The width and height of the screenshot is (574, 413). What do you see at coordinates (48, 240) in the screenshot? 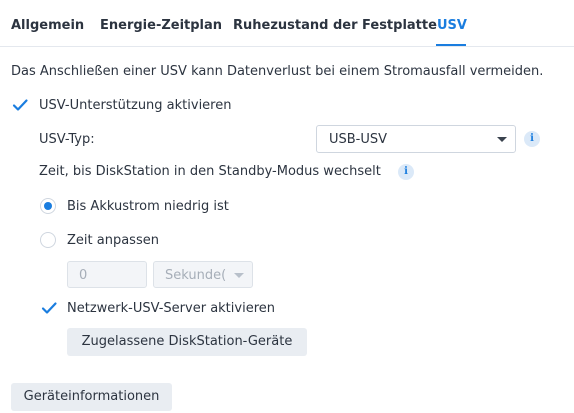
I see `custom-time-radio` at bounding box center [48, 240].